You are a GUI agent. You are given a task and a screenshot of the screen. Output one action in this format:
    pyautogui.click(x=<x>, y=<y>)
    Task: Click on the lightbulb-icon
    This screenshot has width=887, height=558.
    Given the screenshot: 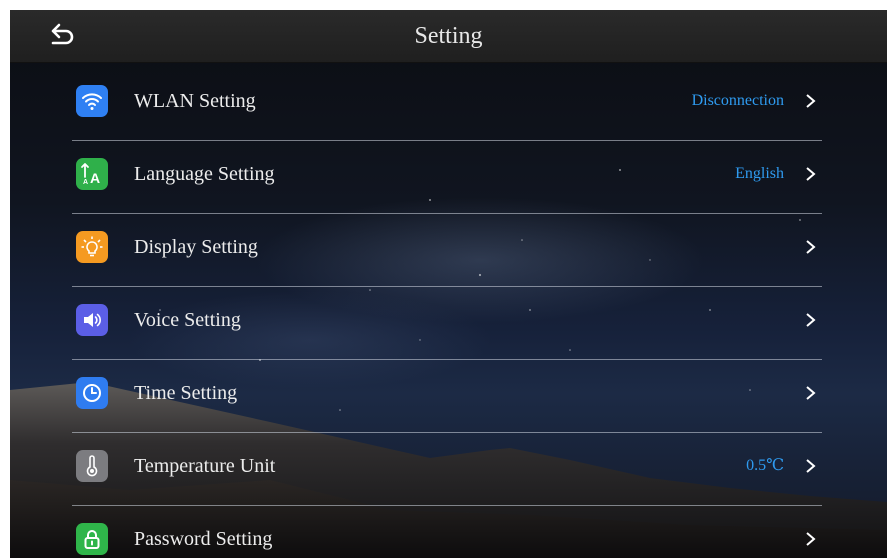 What is the action you would take?
    pyautogui.click(x=92, y=247)
    